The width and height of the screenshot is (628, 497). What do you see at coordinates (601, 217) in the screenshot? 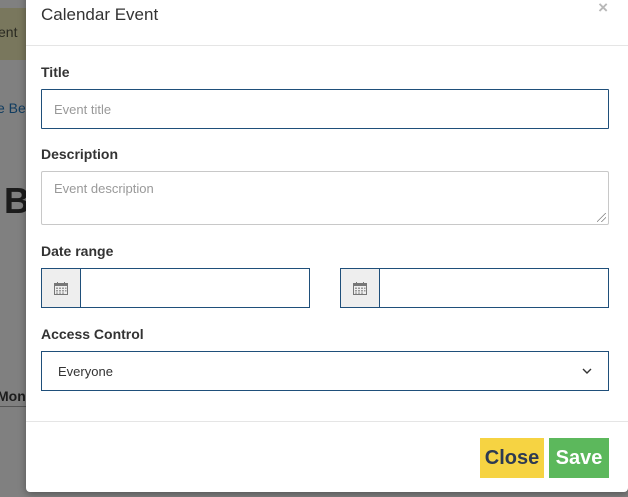
I see `resize-handle-icon` at bounding box center [601, 217].